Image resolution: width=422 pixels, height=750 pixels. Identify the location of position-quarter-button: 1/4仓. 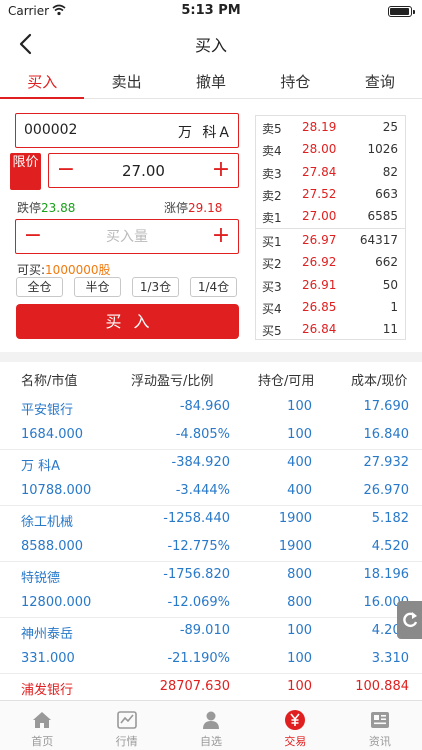
(213, 287).